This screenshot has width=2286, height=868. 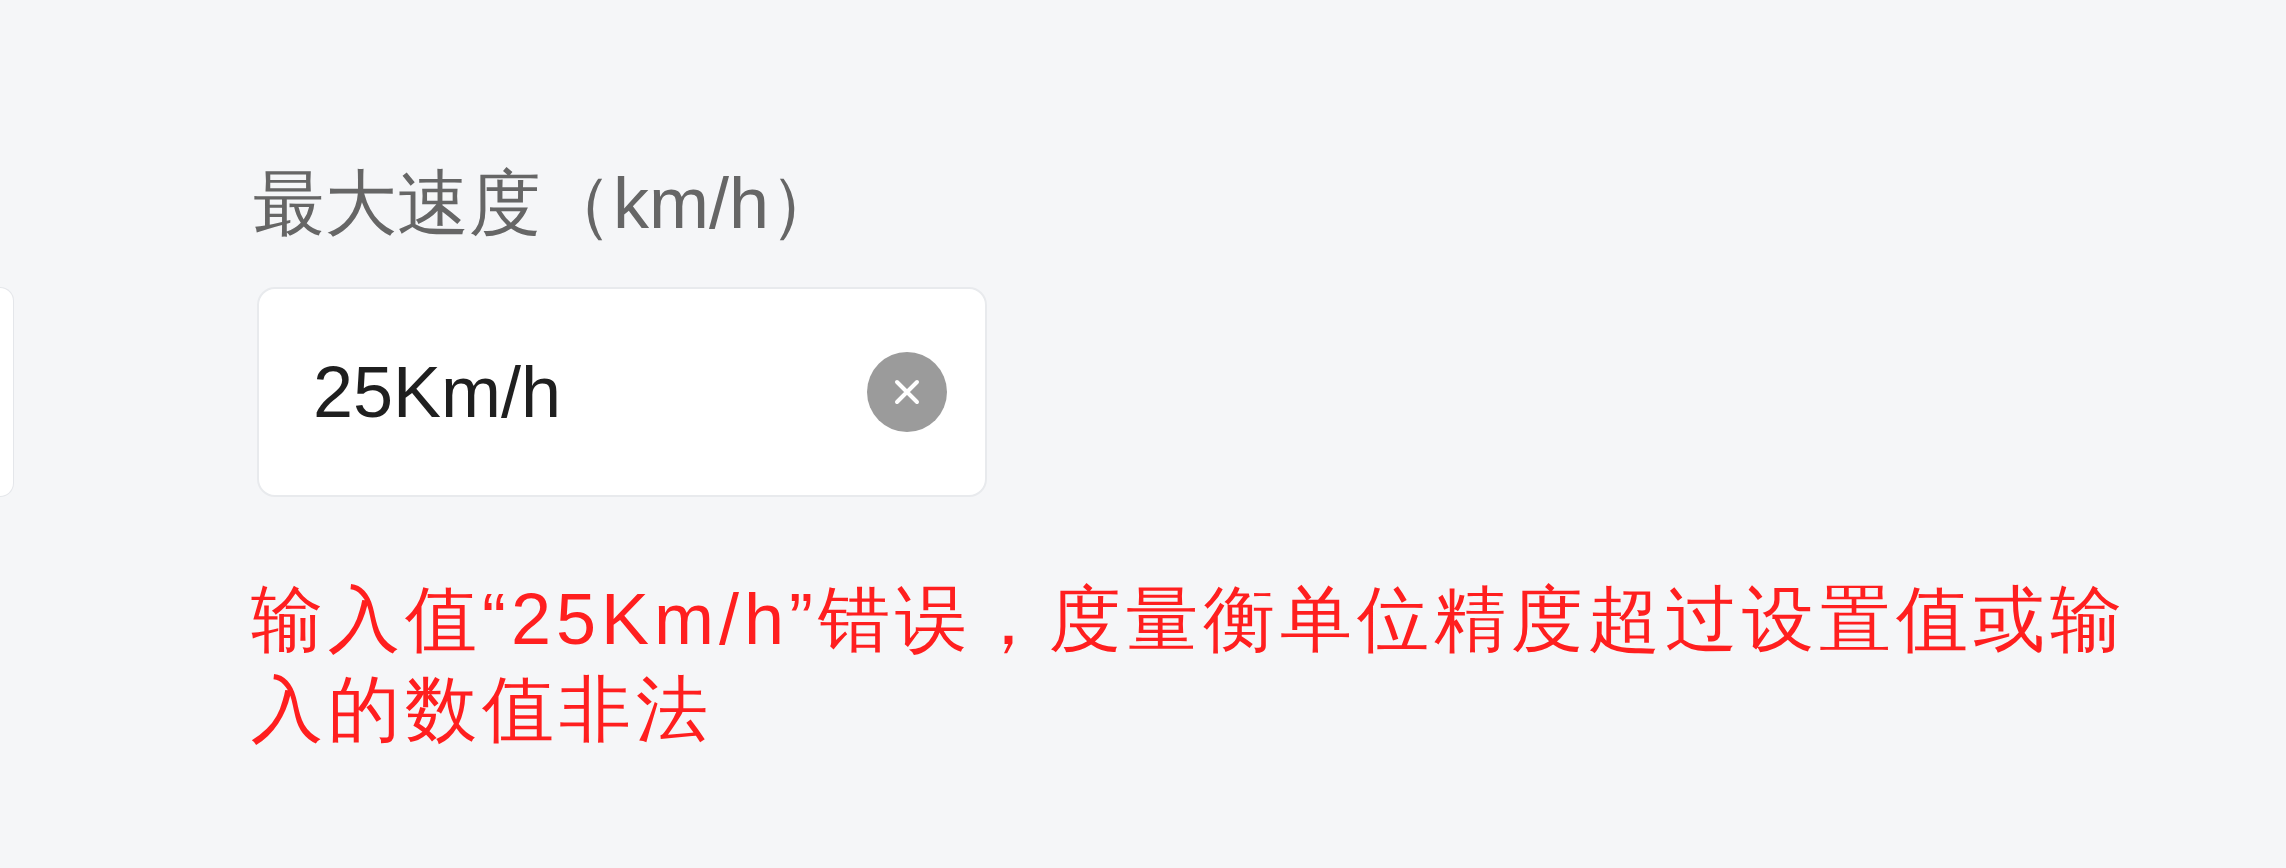 I want to click on field-label: 最大速度（km/h）, so click(x=547, y=203).